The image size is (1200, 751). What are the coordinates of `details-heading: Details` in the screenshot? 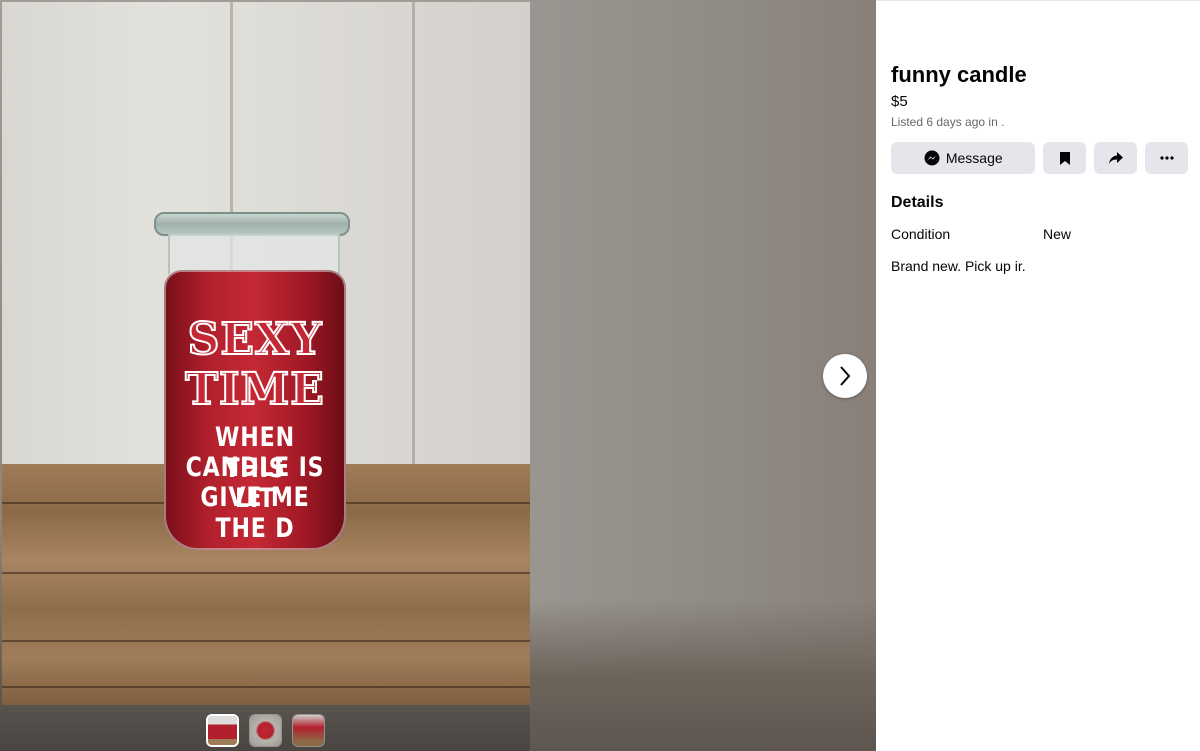 It's located at (917, 202).